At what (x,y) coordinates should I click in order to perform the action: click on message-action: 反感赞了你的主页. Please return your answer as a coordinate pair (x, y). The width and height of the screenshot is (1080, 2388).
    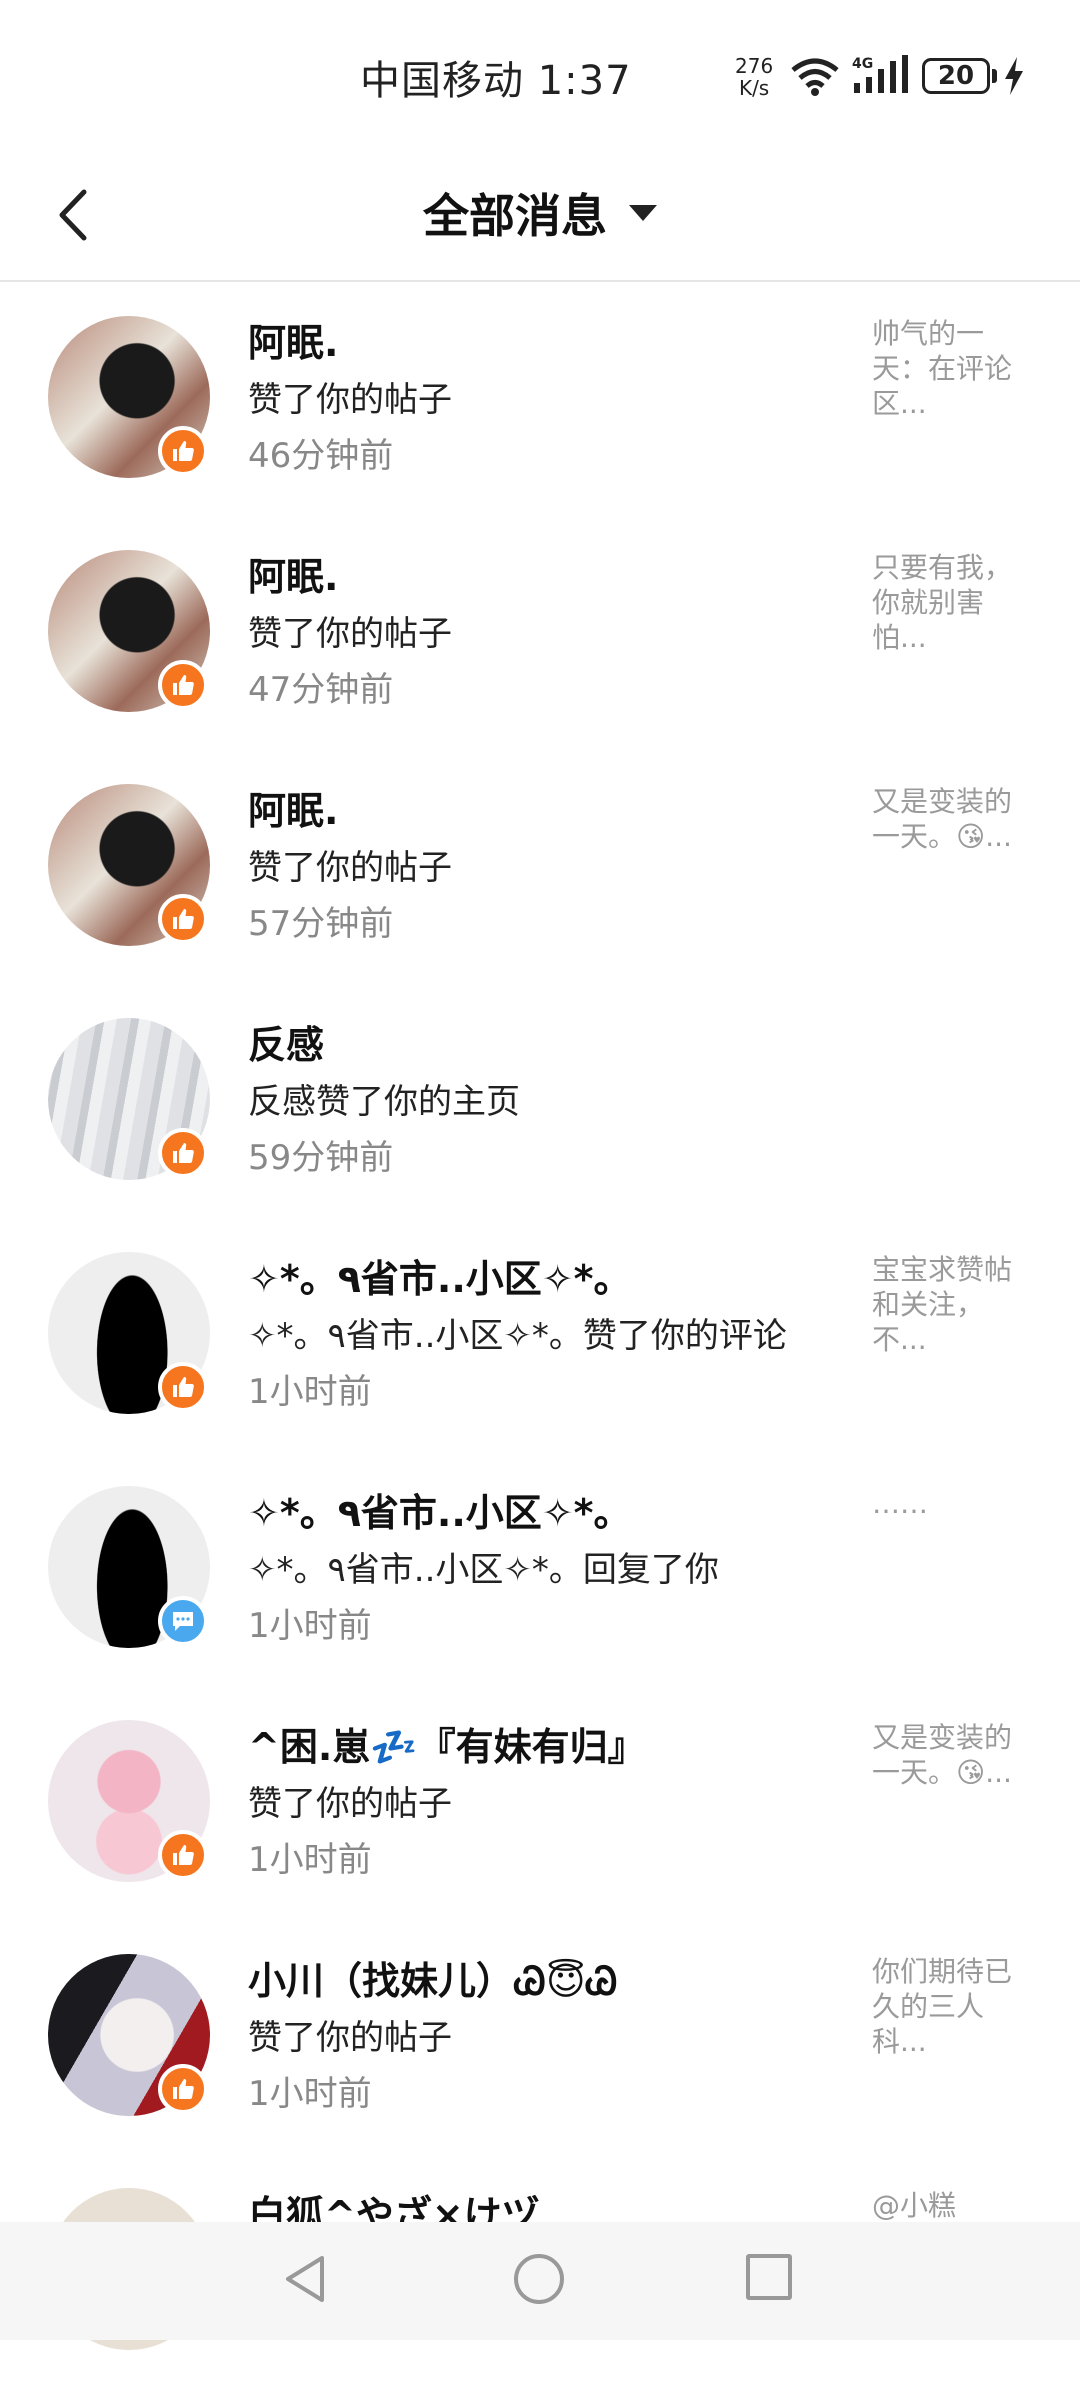
    Looking at the image, I should click on (384, 1102).